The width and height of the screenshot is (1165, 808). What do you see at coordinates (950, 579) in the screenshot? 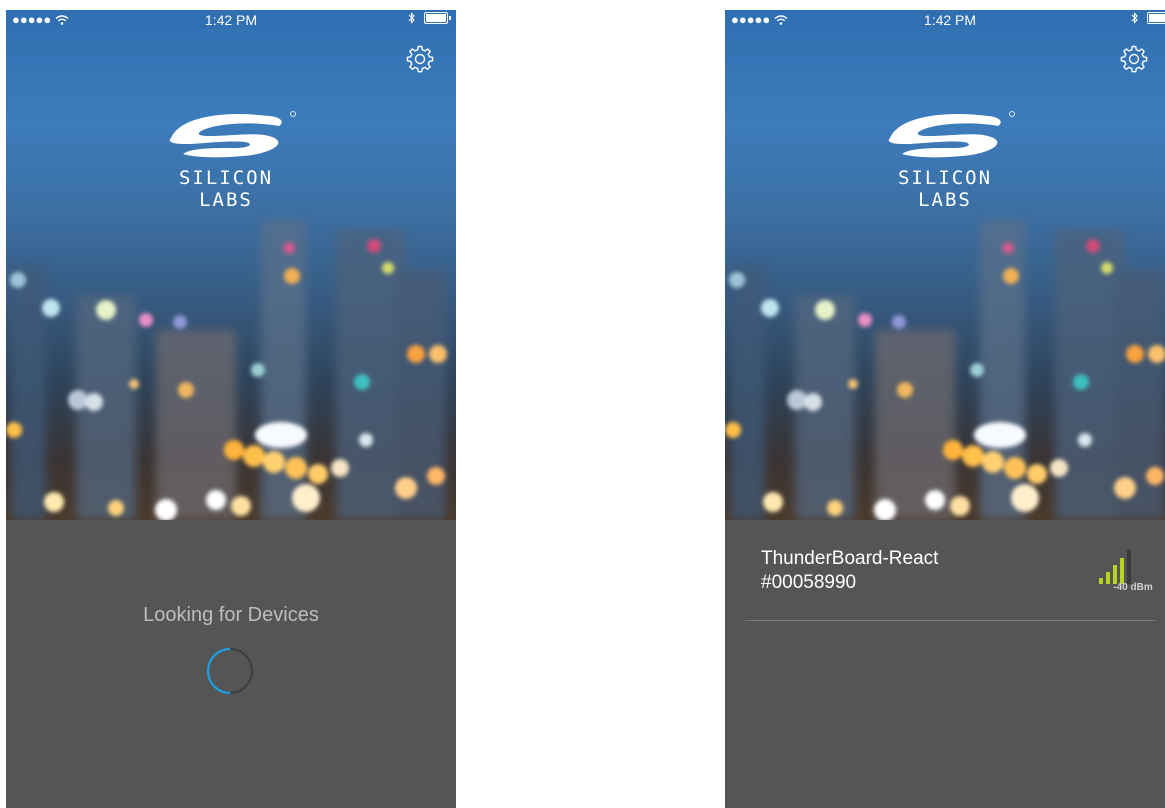
I see `device-list-item: ThunderBoard-React #00058990 -40 dBm` at bounding box center [950, 579].